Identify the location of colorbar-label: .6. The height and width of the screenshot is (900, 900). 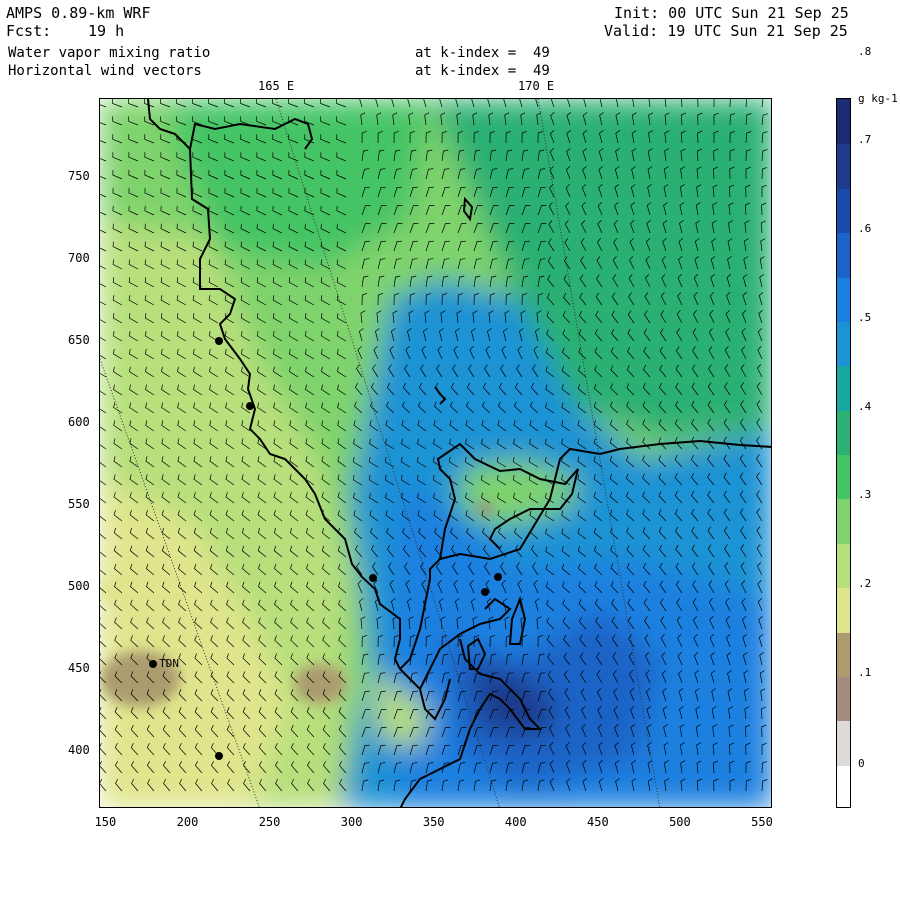
(865, 229).